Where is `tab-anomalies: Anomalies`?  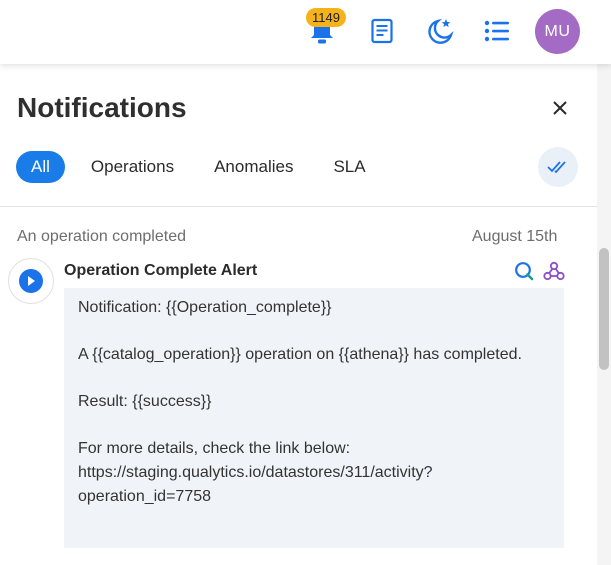
tab-anomalies: Anomalies is located at coordinates (253, 167).